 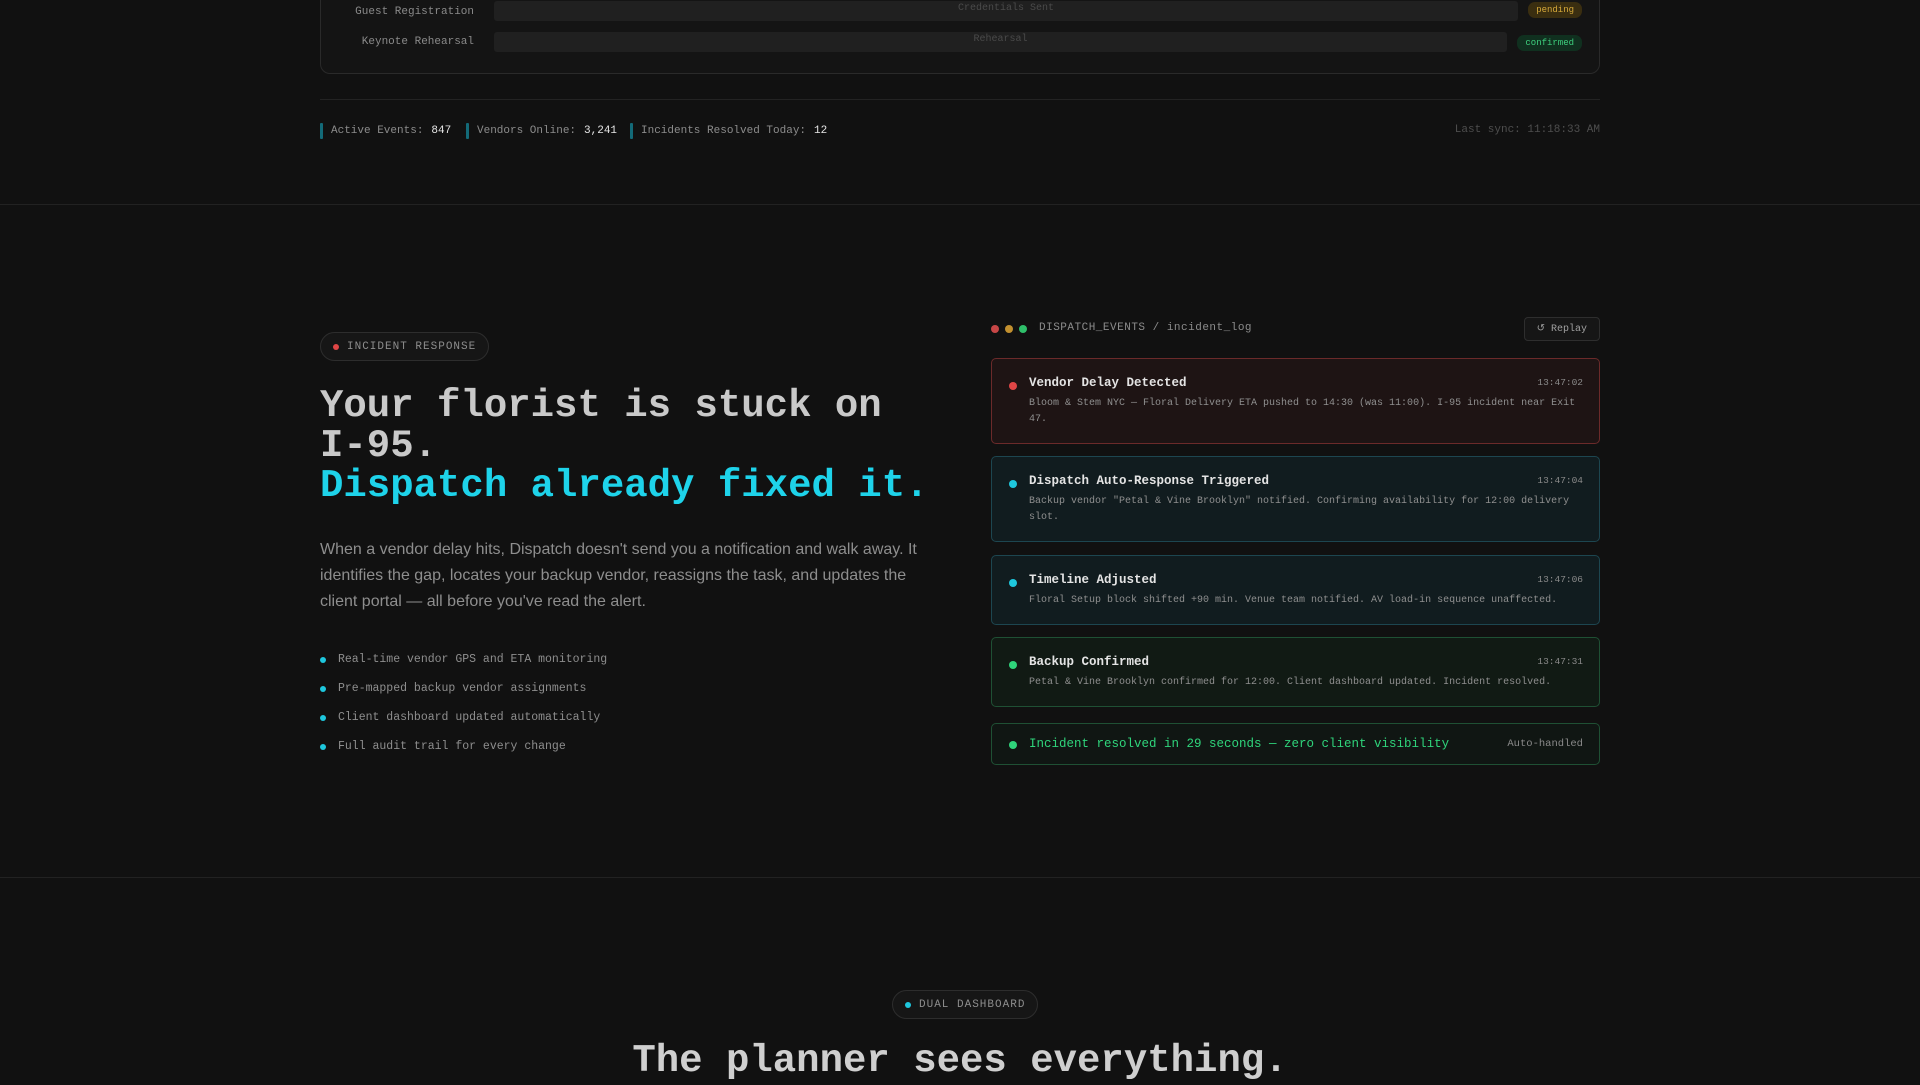 What do you see at coordinates (469, 717) in the screenshot?
I see `feature-text: Client dashboard updated automatically` at bounding box center [469, 717].